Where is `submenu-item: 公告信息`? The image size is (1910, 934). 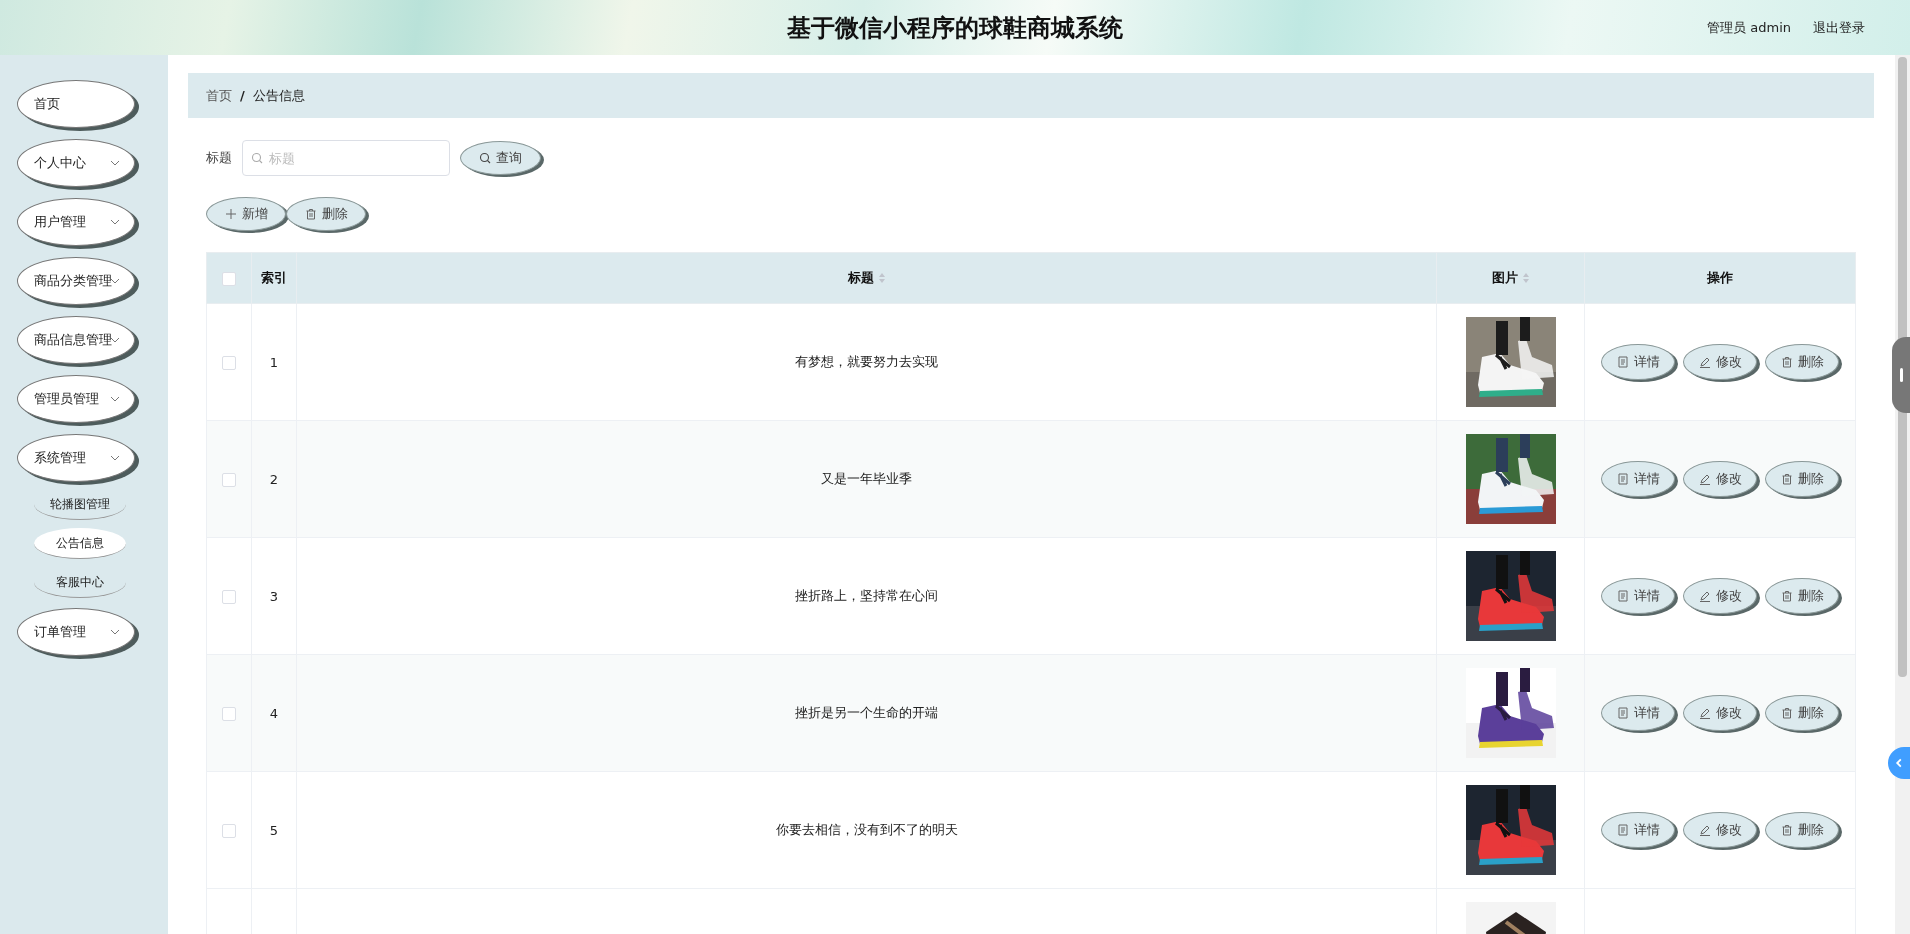 submenu-item: 公告信息 is located at coordinates (80, 543).